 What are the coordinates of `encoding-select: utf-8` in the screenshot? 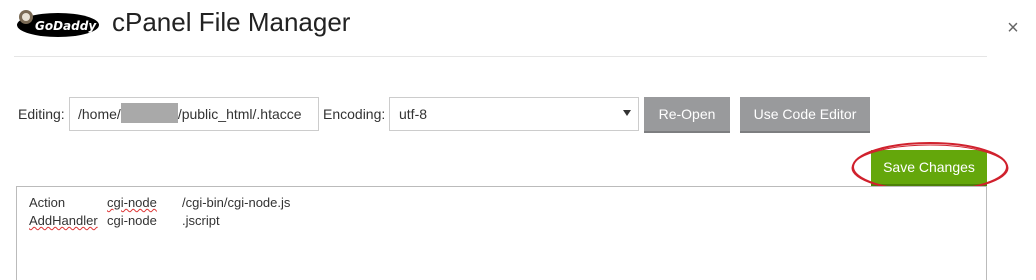 It's located at (514, 114).